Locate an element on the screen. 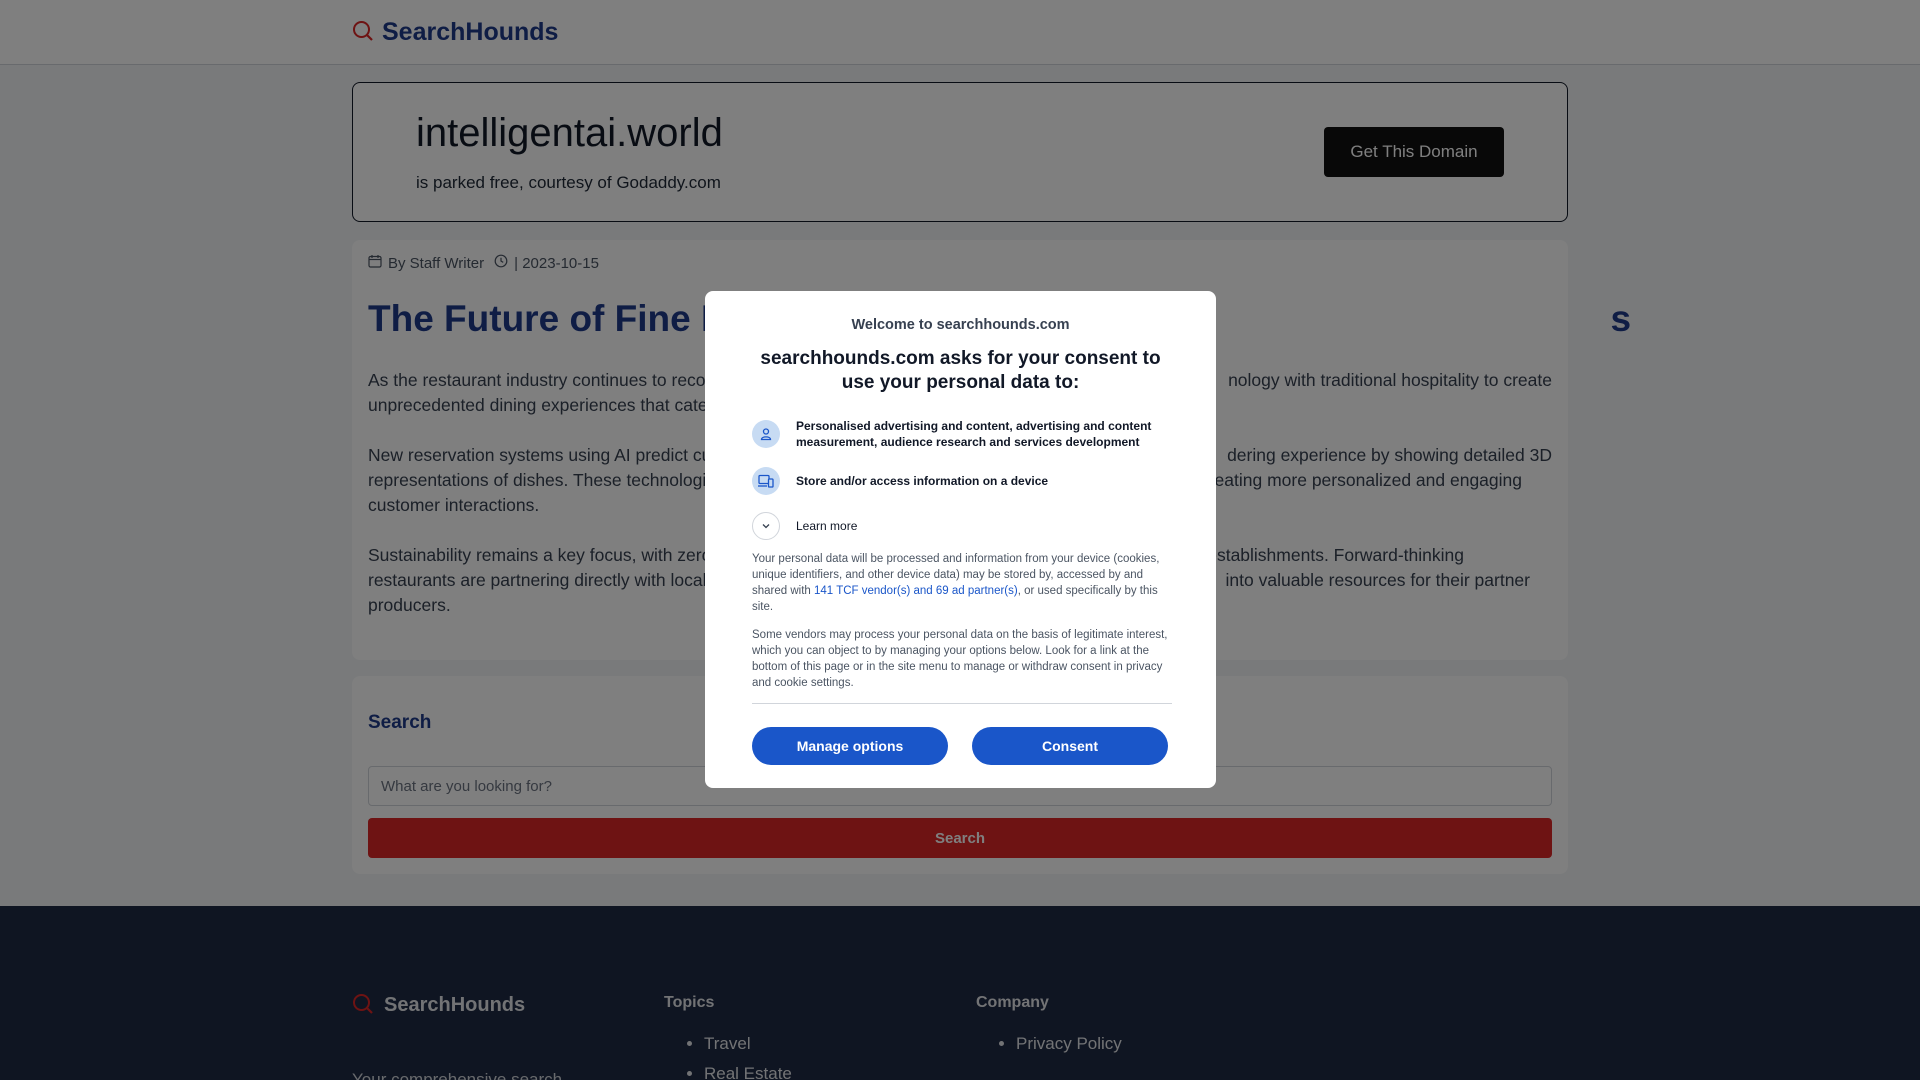 This screenshot has width=1920, height=1080. learn-more-toggle: Learn more is located at coordinates (804, 526).